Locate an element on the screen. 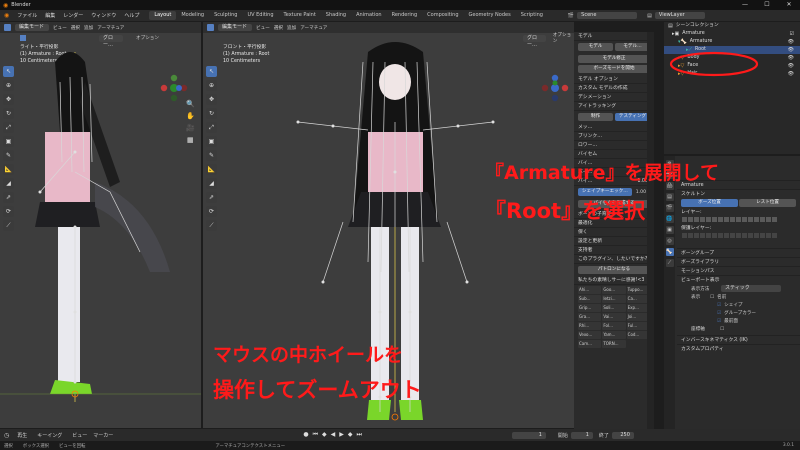 This screenshot has height=450, width=800. group-colors-checkbox: ☑ is located at coordinates (719, 313).